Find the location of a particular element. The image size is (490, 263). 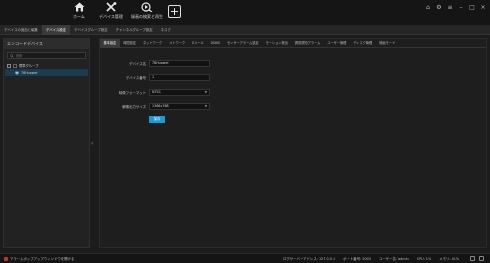

tree-device-item: 78Huawei is located at coordinates (46, 72).